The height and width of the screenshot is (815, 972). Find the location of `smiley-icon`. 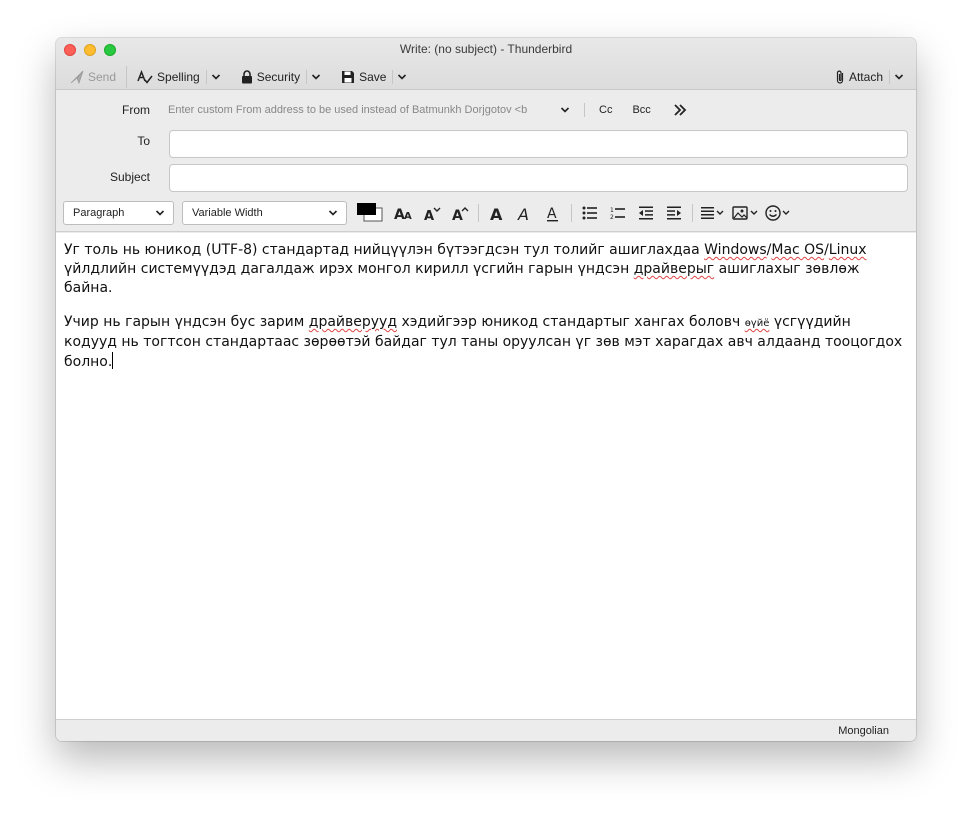

smiley-icon is located at coordinates (777, 213).